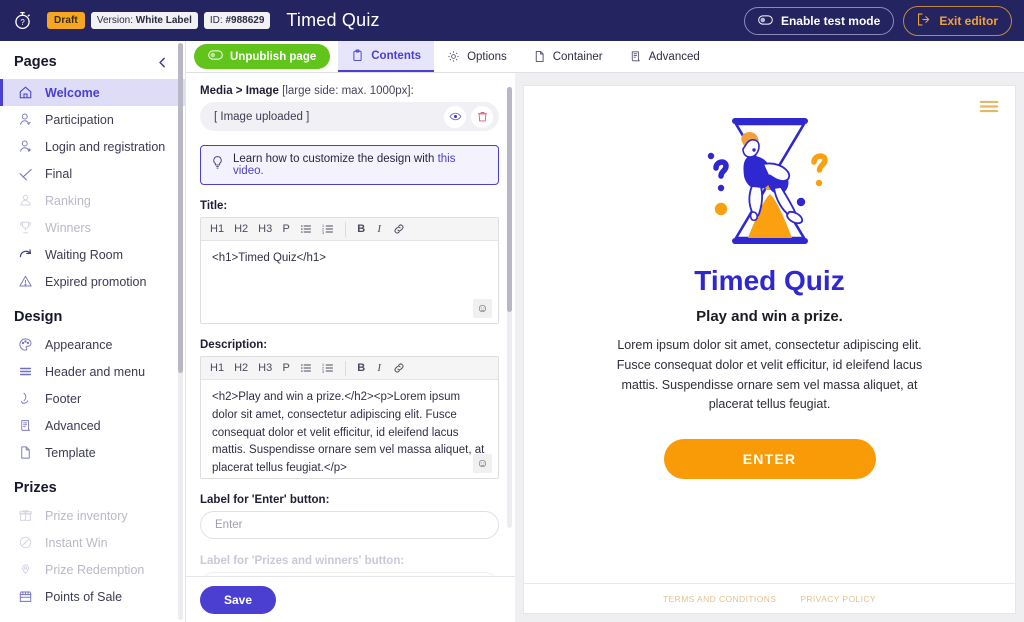  Describe the element at coordinates (38, 317) in the screenshot. I see `sidebar-section-design: Design` at that location.